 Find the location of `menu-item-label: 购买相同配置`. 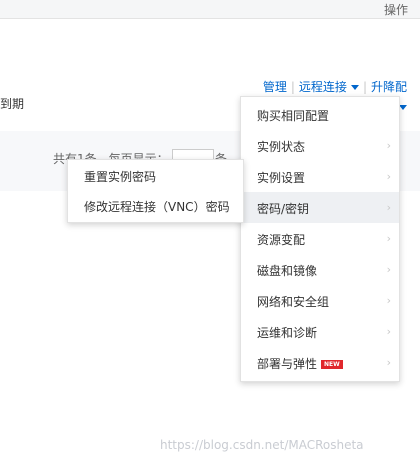

menu-item-label: 购买相同配置 is located at coordinates (293, 116).